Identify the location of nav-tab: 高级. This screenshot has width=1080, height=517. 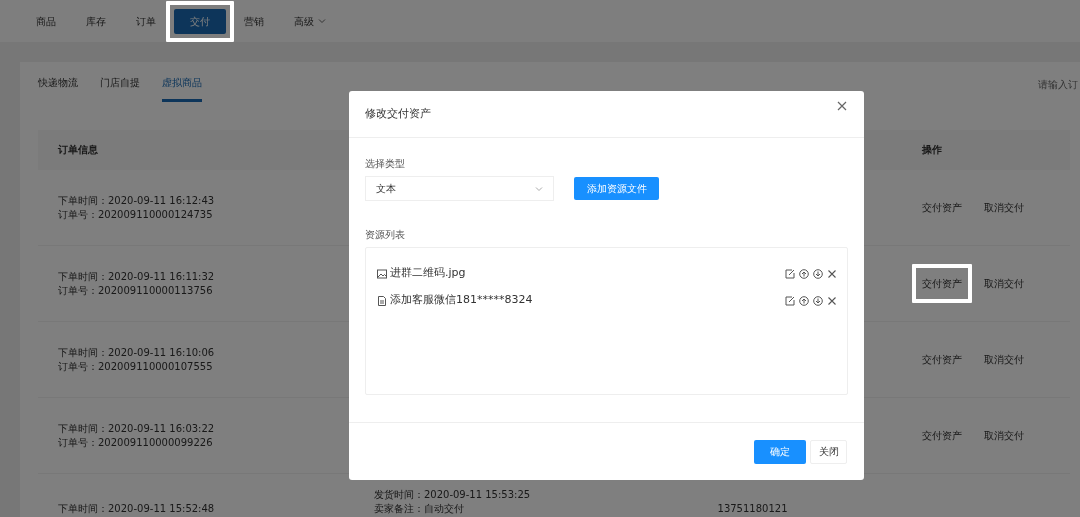
(310, 21).